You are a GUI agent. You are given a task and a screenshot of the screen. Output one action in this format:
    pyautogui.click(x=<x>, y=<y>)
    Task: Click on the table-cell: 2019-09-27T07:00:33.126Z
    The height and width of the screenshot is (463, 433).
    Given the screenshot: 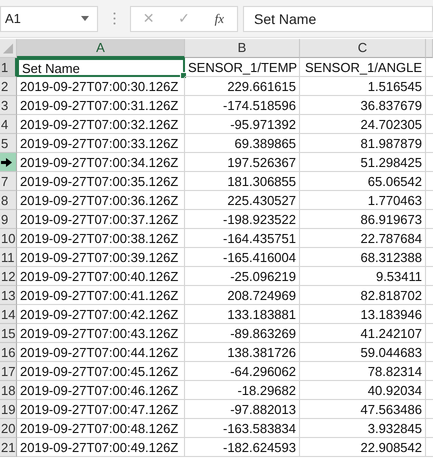 What is the action you would take?
    pyautogui.click(x=101, y=143)
    